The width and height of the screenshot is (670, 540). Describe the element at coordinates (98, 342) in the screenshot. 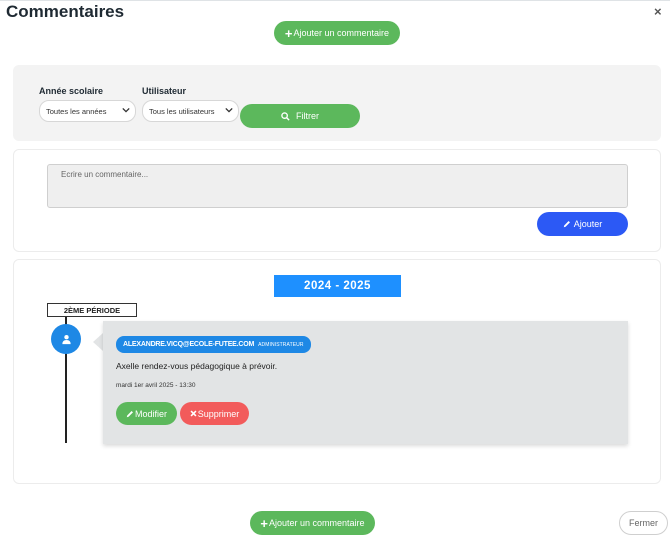

I see `card-pointer` at that location.